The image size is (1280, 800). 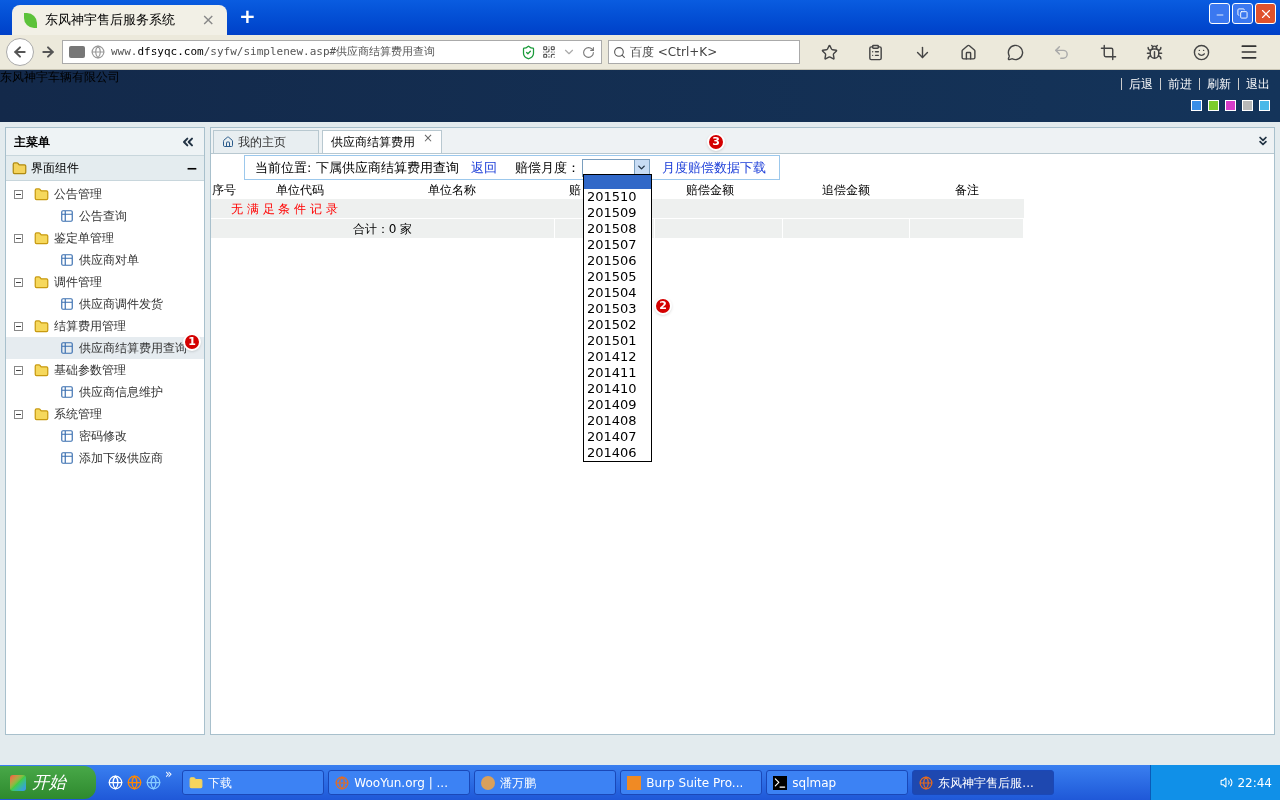 What do you see at coordinates (332, 52) in the screenshot?
I see `url-field: www.dfsyqc.com/syfw/simplenew.asp#供应商结算费用查询` at bounding box center [332, 52].